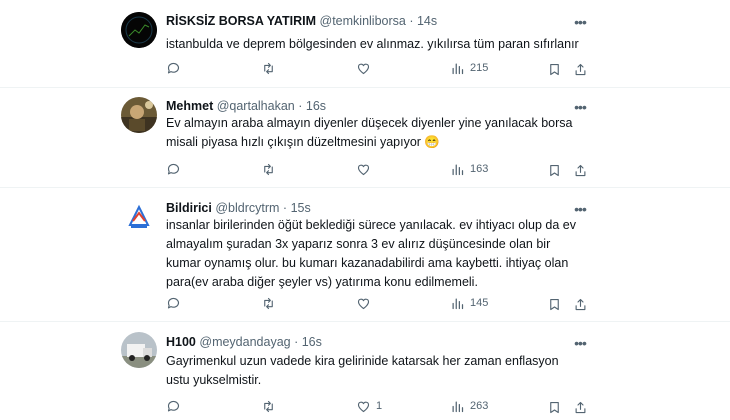 The height and width of the screenshot is (420, 730). I want to click on tweet-time: 15s, so click(301, 208).